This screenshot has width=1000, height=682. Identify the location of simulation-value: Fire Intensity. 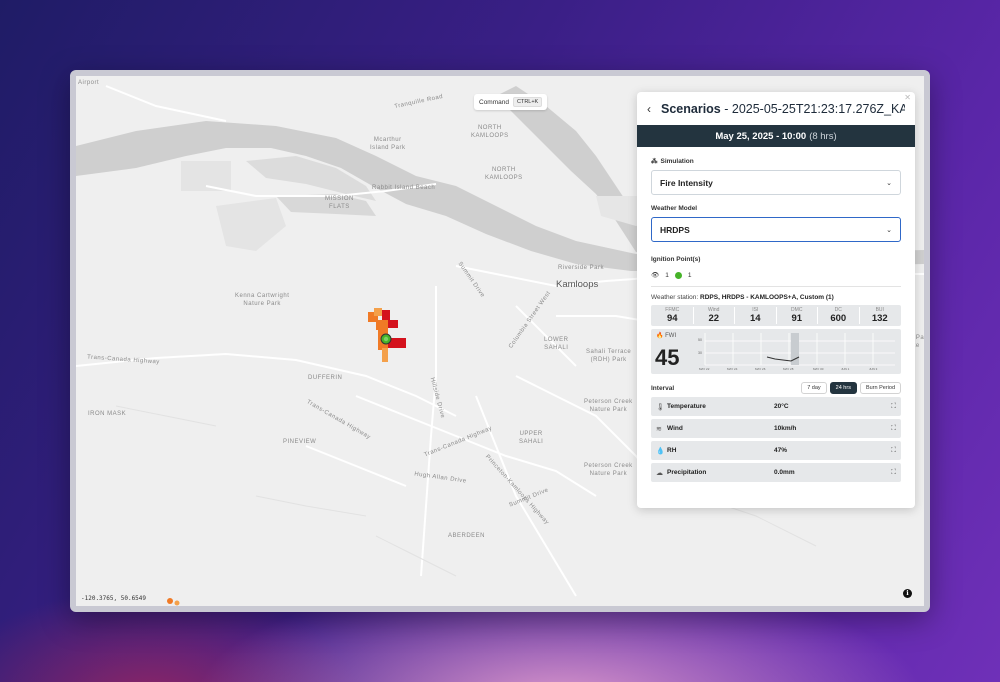
(686, 182).